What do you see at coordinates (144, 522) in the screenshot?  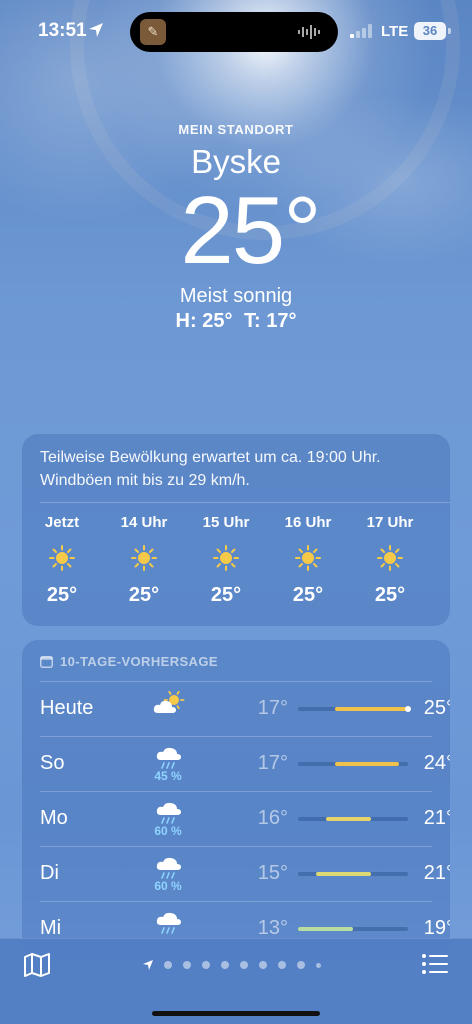 I see `hour-label: 14 Uhr` at bounding box center [144, 522].